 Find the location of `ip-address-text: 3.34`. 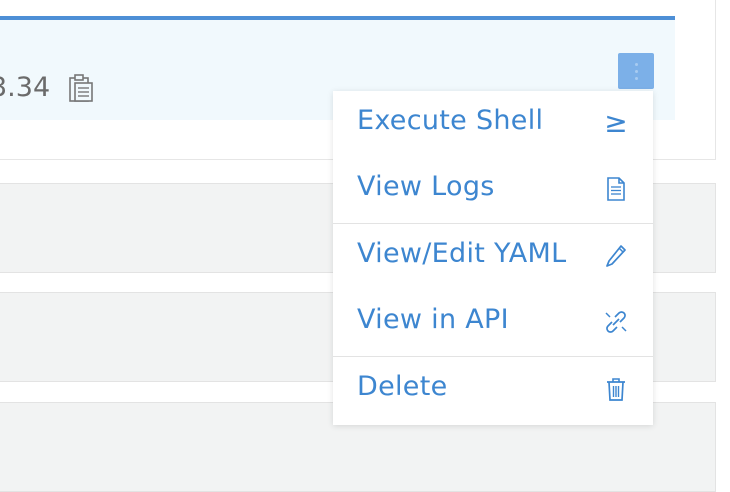

ip-address-text: 3.34 is located at coordinates (25, 87).